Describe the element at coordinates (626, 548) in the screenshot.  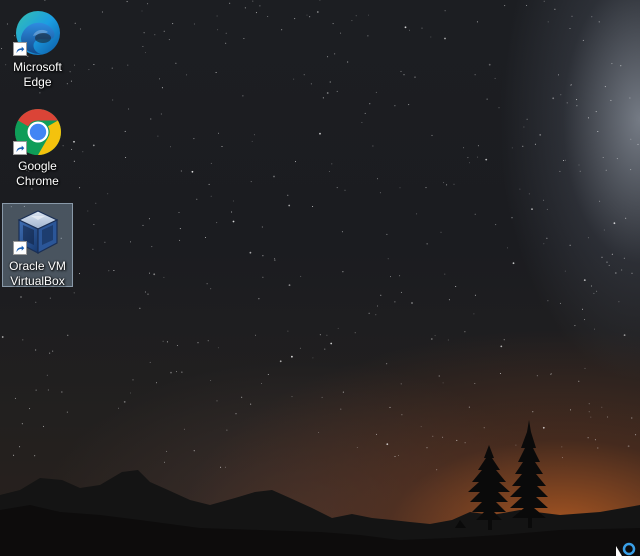
I see `search-icon` at that location.